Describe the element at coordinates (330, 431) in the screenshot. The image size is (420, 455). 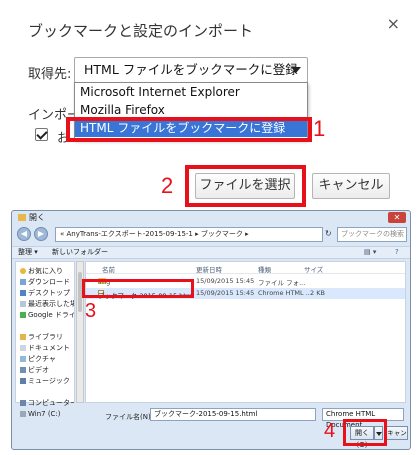
I see `annotation-number-4: 4` at that location.